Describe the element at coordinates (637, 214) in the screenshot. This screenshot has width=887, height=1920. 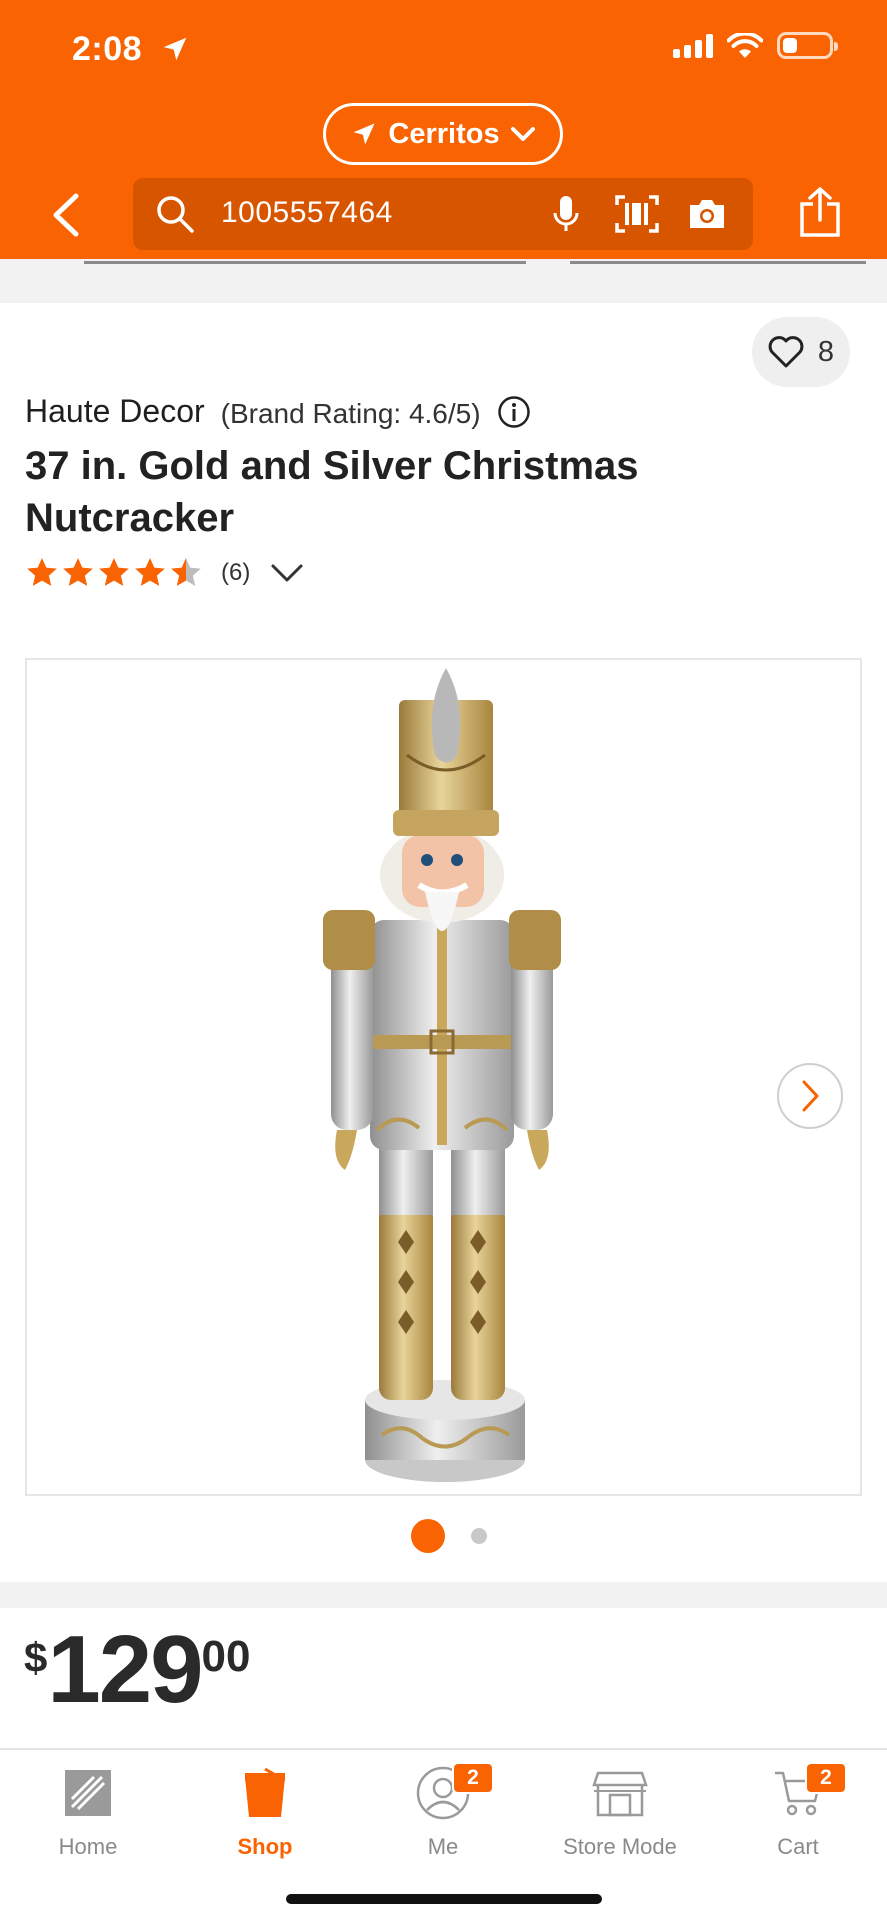
I see `barcode-icon` at that location.